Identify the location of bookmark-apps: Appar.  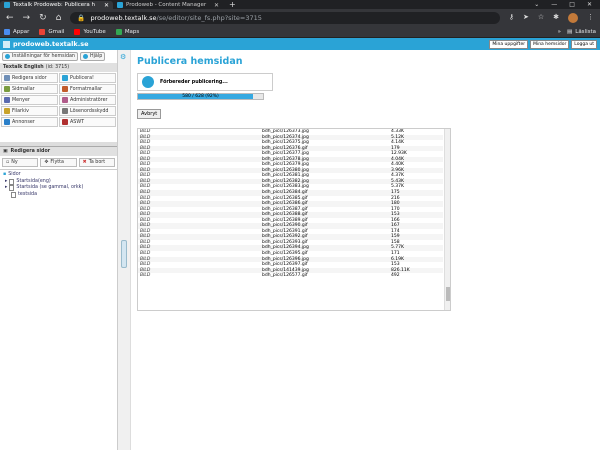
(16, 31).